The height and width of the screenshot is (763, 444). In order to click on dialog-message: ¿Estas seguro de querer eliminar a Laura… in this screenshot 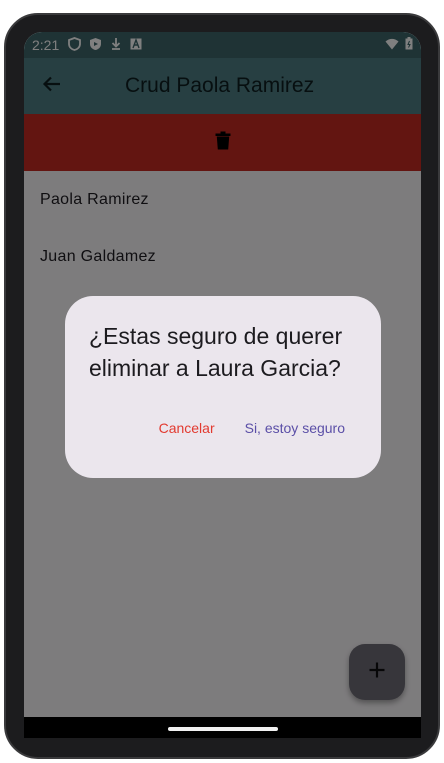, I will do `click(216, 352)`.